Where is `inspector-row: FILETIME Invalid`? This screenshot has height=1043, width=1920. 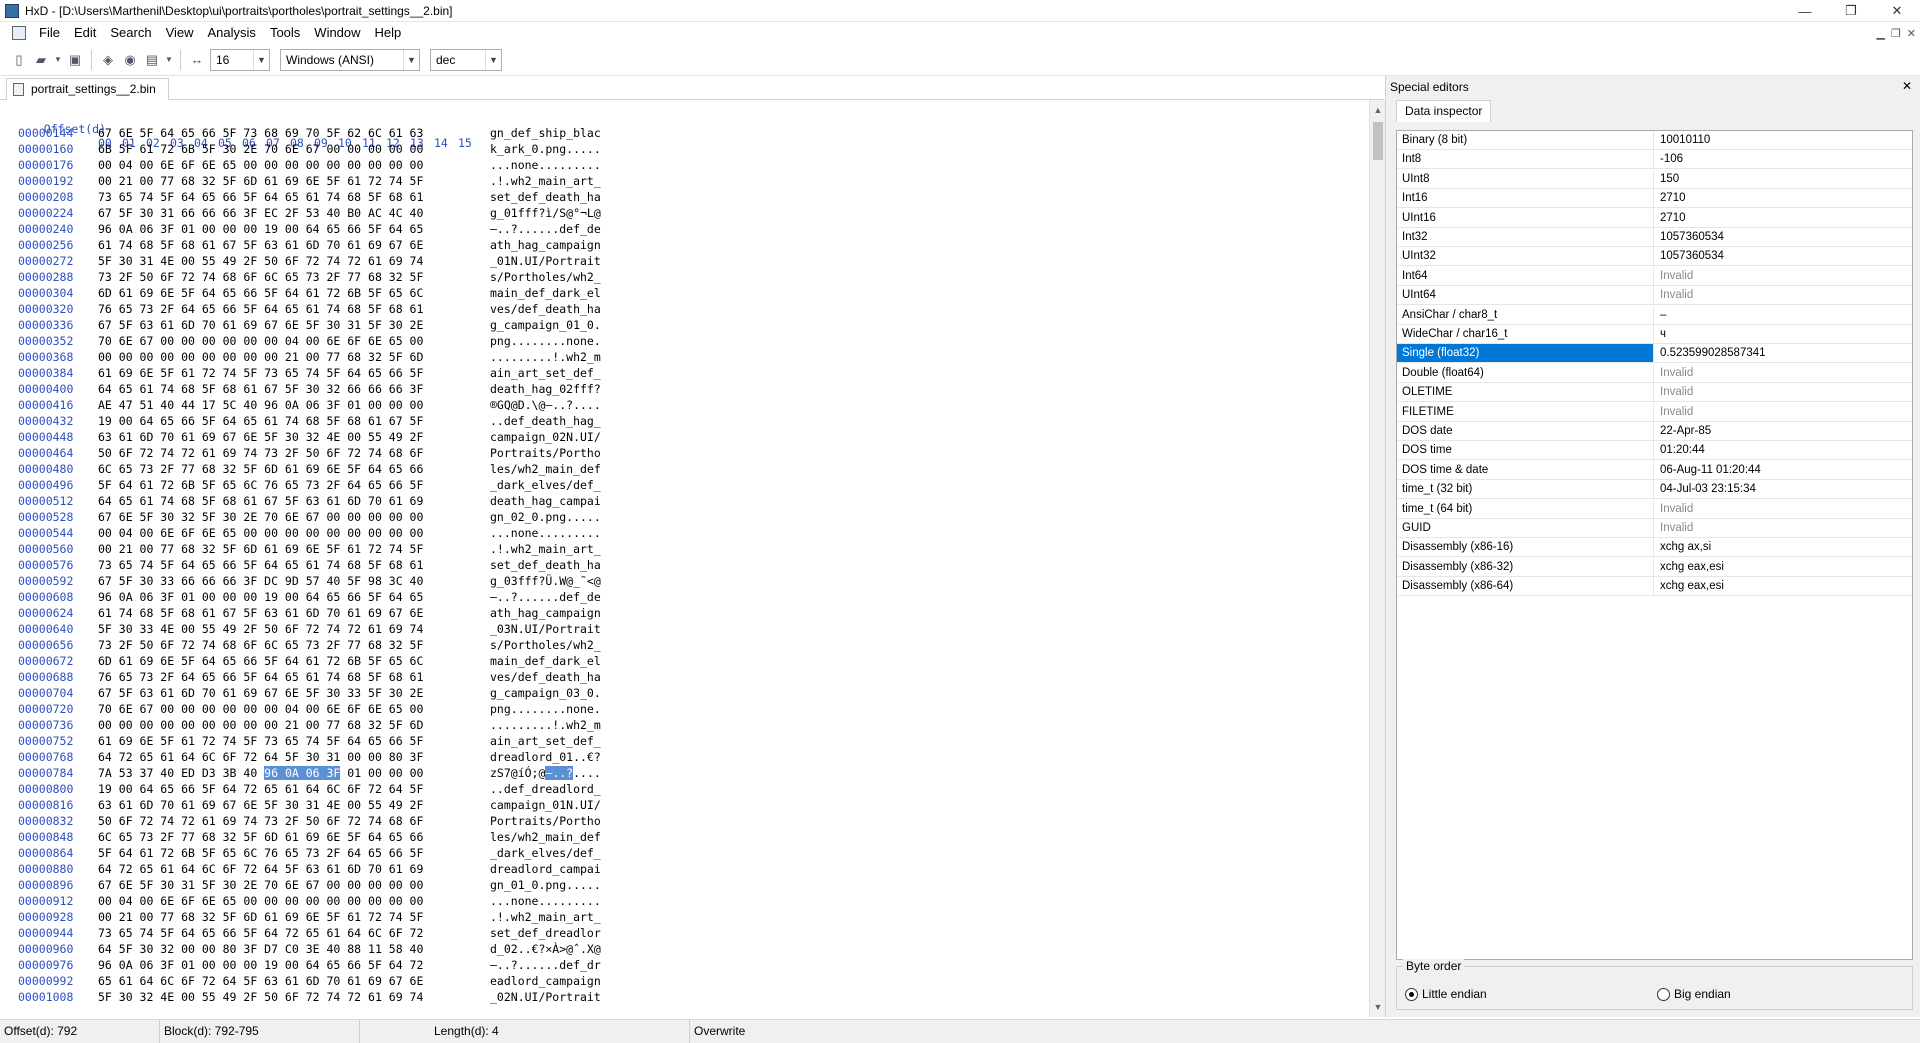 inspector-row: FILETIME Invalid is located at coordinates (1654, 412).